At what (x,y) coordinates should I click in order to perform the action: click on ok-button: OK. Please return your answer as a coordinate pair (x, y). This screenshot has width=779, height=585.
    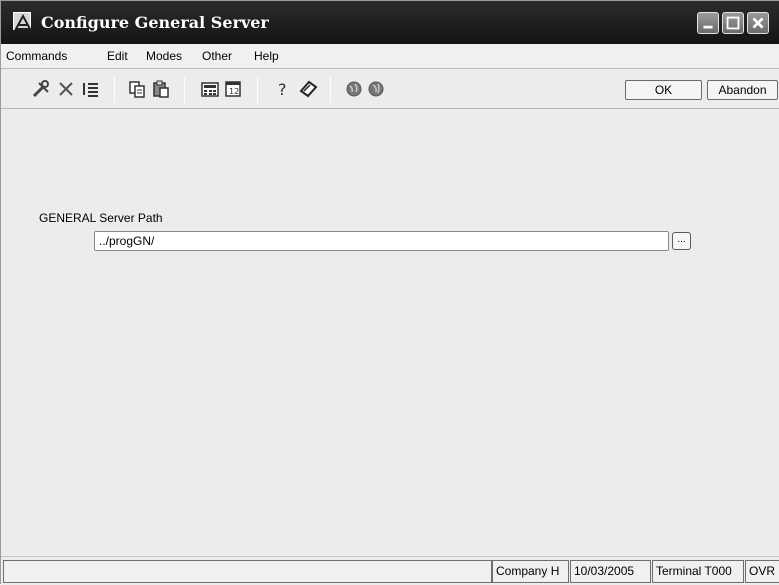
    Looking at the image, I should click on (663, 90).